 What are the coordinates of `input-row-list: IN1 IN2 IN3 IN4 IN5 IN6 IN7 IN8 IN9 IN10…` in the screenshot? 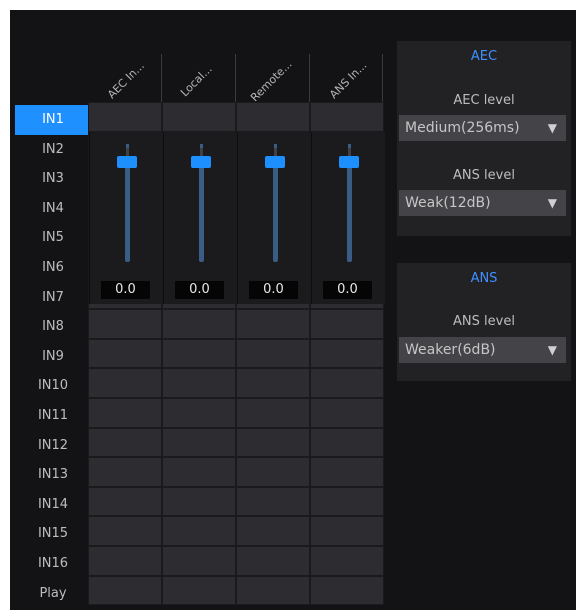 It's located at (53, 356).